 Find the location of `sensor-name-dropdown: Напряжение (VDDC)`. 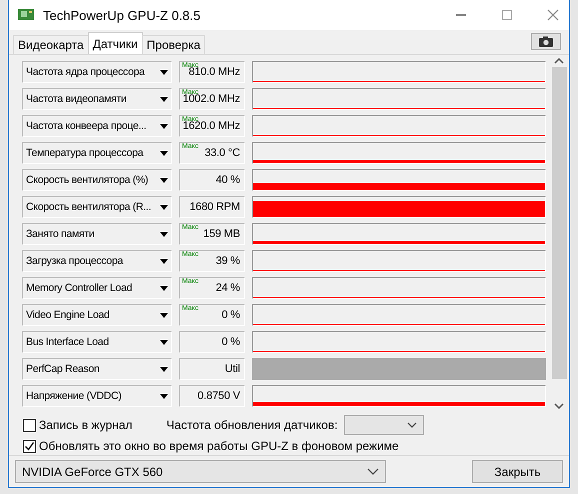

sensor-name-dropdown: Напряжение (VDDC) is located at coordinates (97, 396).